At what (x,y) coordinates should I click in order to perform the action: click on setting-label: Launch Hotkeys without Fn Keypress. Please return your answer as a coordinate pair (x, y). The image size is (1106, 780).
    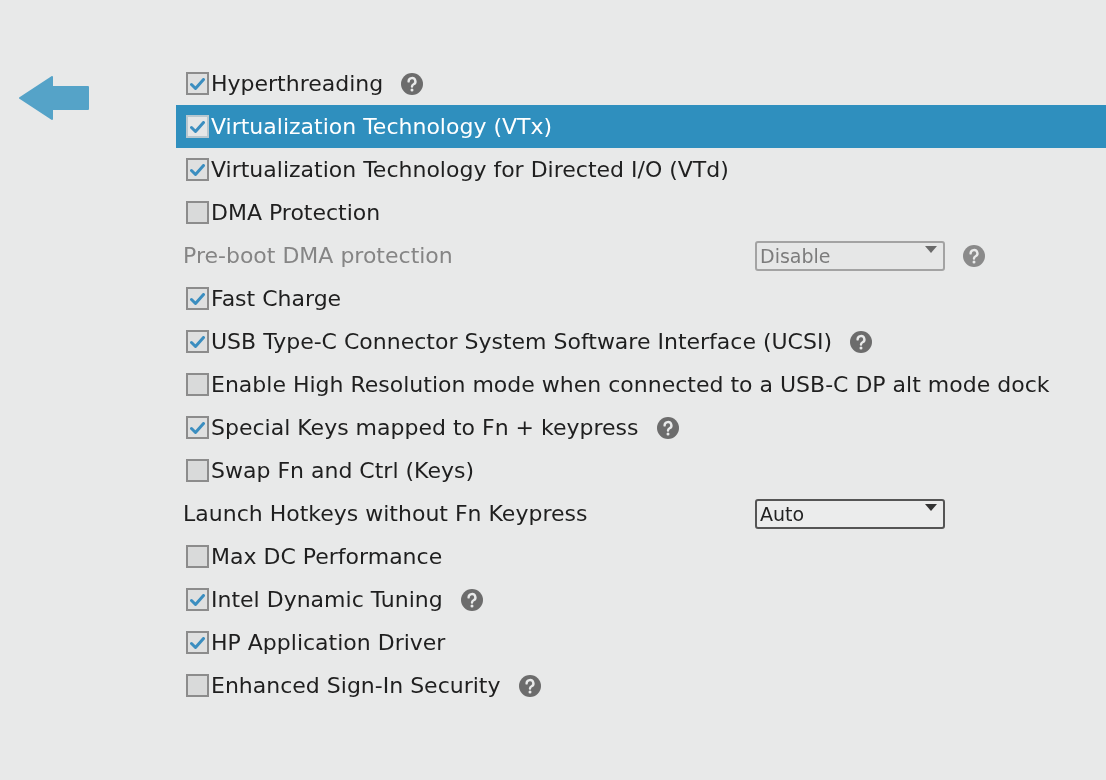
    Looking at the image, I should click on (386, 513).